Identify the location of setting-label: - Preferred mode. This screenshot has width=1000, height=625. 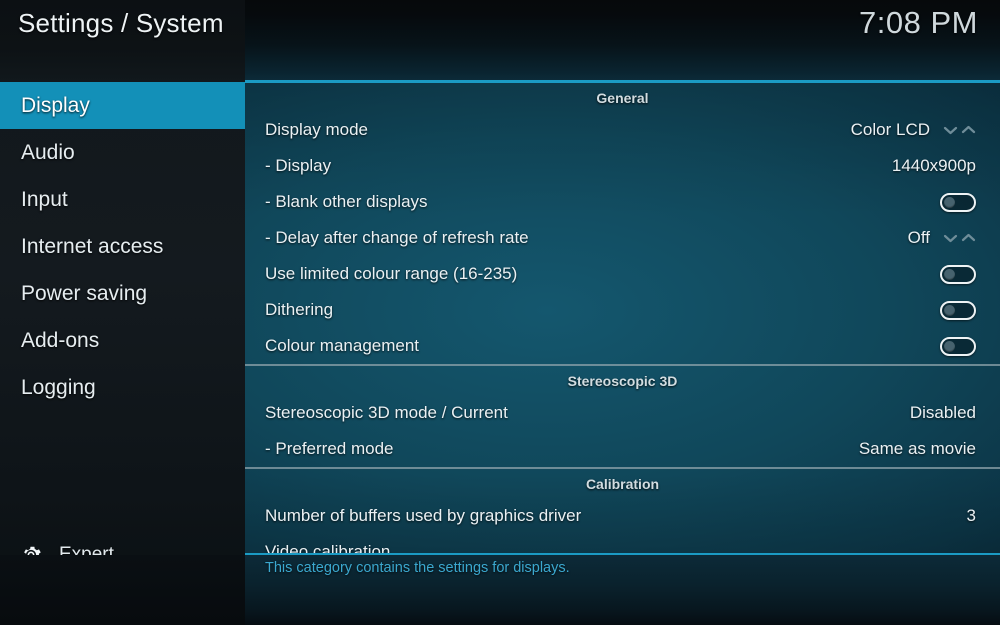
(329, 448).